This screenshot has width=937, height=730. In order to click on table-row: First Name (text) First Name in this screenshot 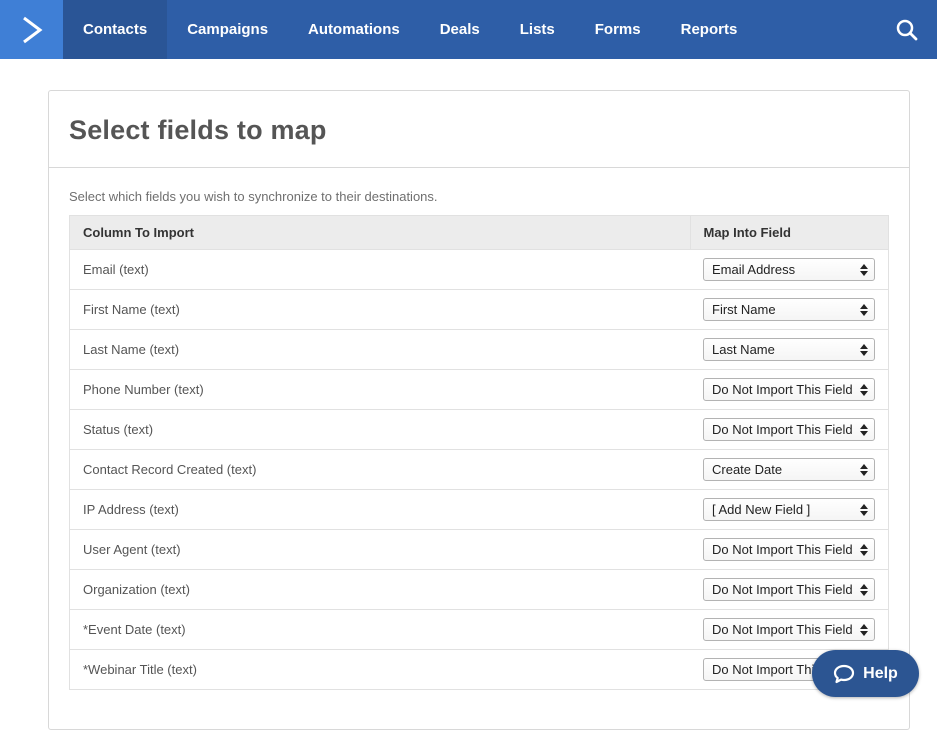, I will do `click(479, 309)`.